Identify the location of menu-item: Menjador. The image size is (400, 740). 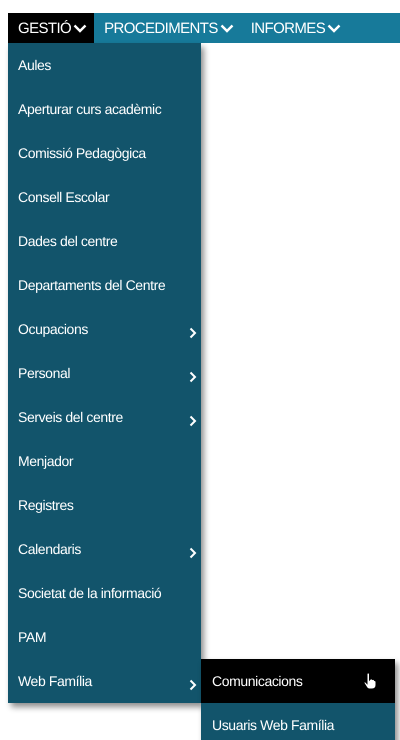
(104, 461).